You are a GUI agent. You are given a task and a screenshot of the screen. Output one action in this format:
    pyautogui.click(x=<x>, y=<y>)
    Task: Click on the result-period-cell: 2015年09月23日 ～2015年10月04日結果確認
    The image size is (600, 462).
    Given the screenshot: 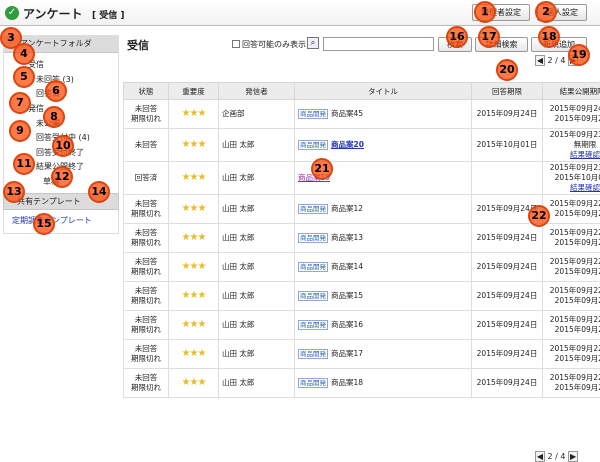 What is the action you would take?
    pyautogui.click(x=571, y=178)
    